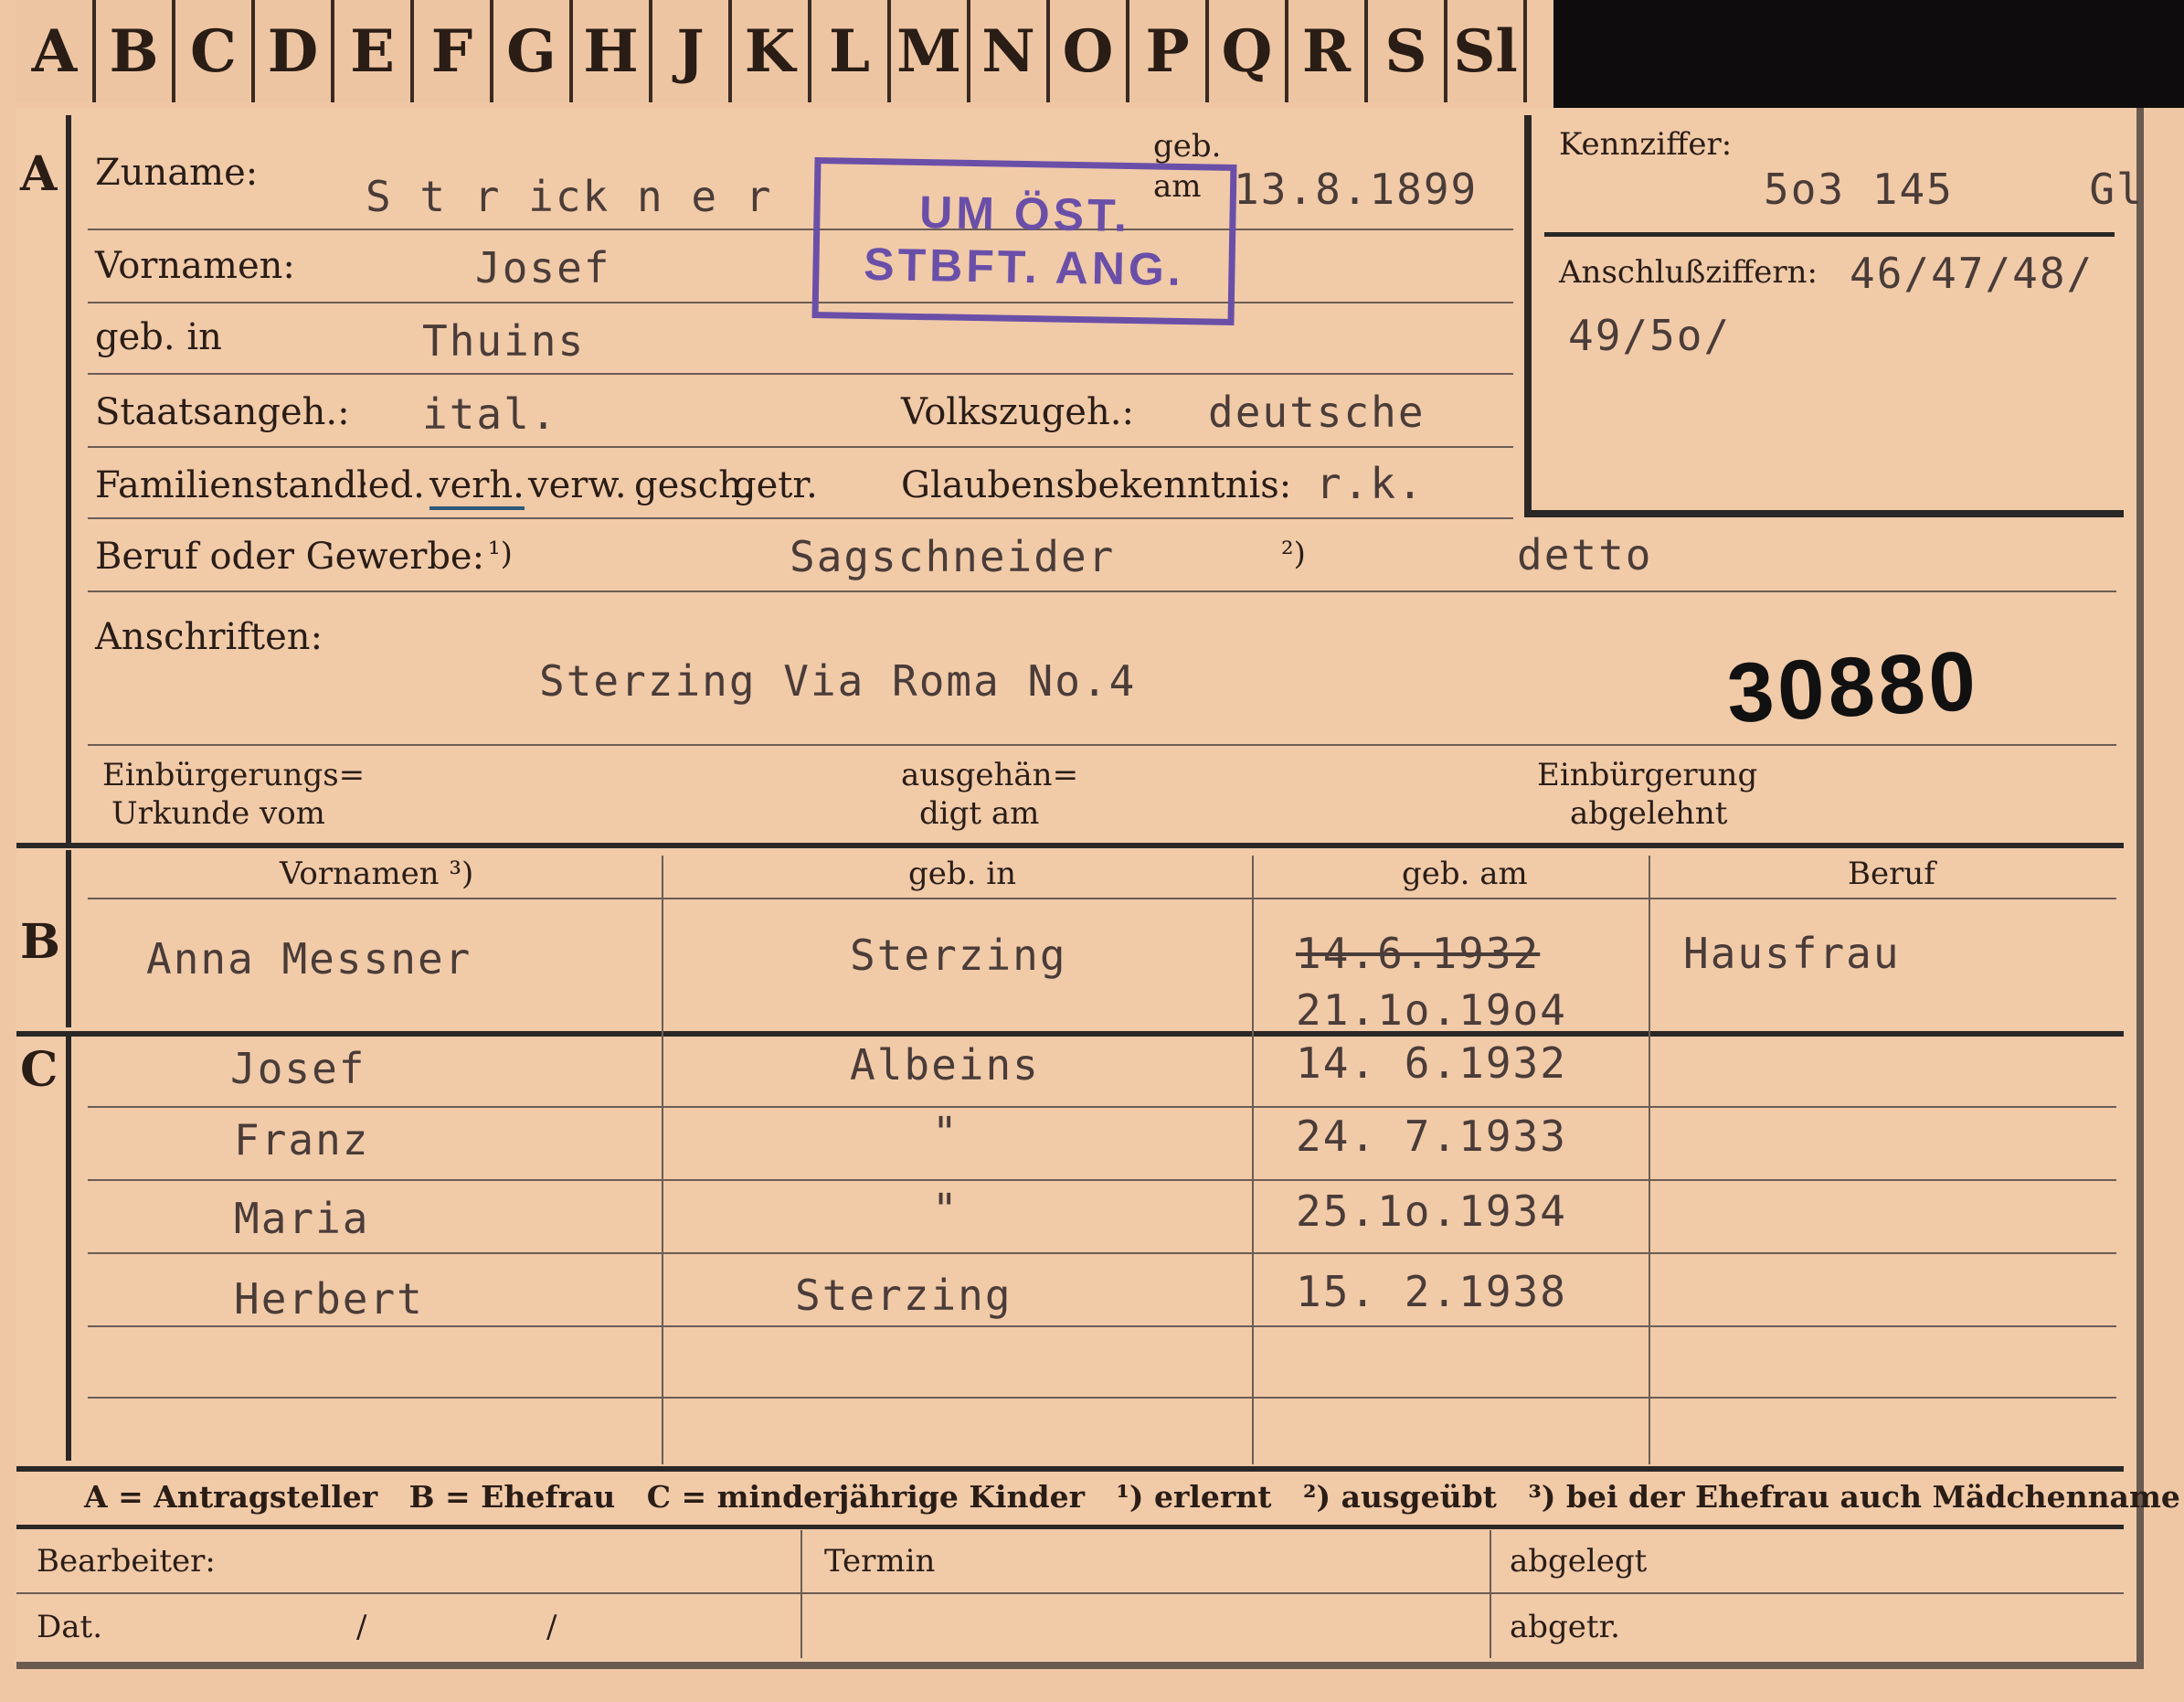 This screenshot has width=2184, height=1702. I want to click on label-abgelegt: abgelegt, so click(1579, 1561).